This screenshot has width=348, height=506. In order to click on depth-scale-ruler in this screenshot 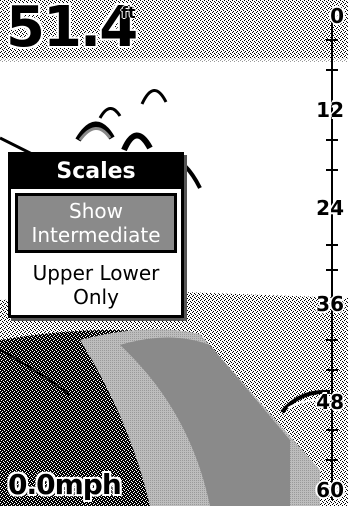, I will do `click(332, 254)`.